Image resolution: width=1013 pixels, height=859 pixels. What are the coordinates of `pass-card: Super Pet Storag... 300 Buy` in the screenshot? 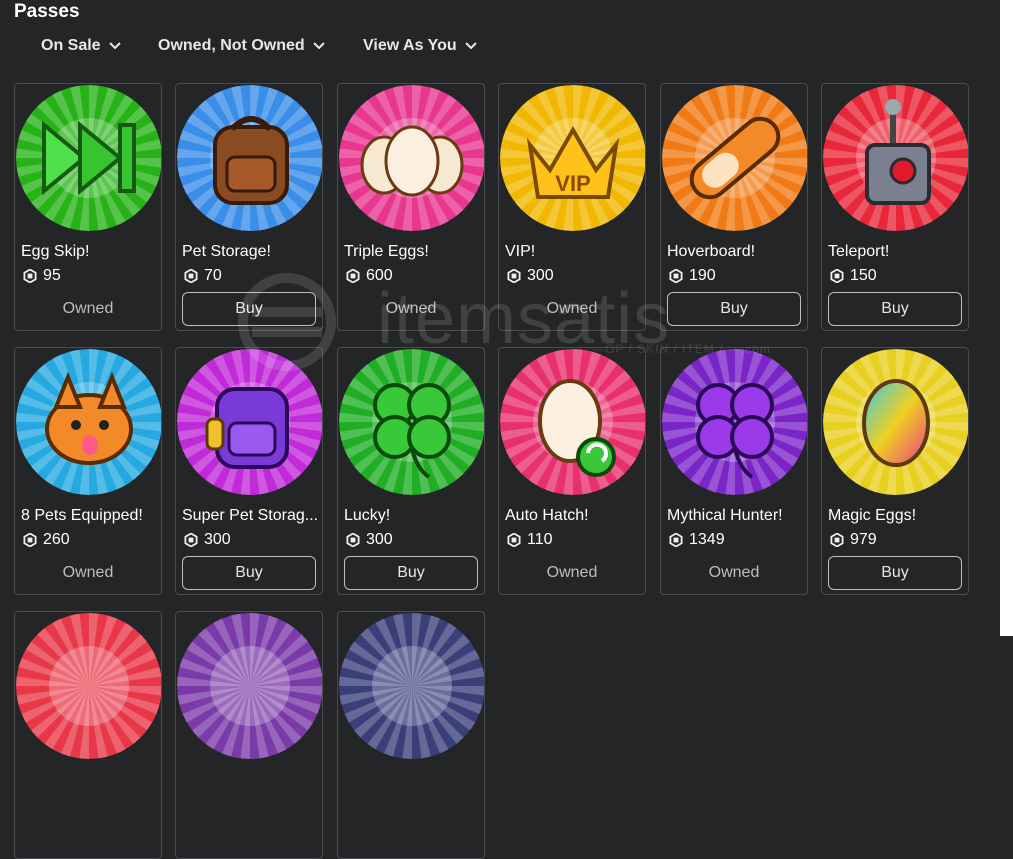 It's located at (249, 471).